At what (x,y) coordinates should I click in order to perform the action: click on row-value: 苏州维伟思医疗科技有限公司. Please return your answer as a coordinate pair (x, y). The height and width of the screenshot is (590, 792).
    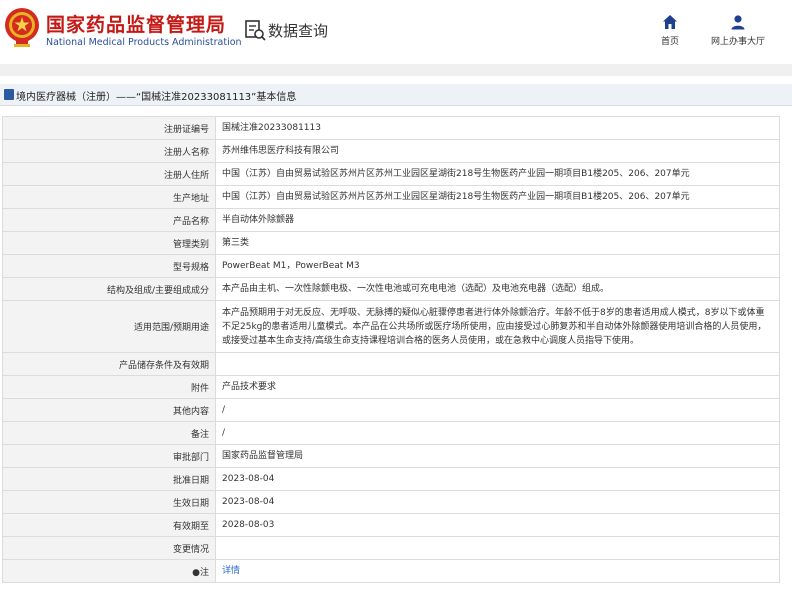
    Looking at the image, I should click on (497, 151).